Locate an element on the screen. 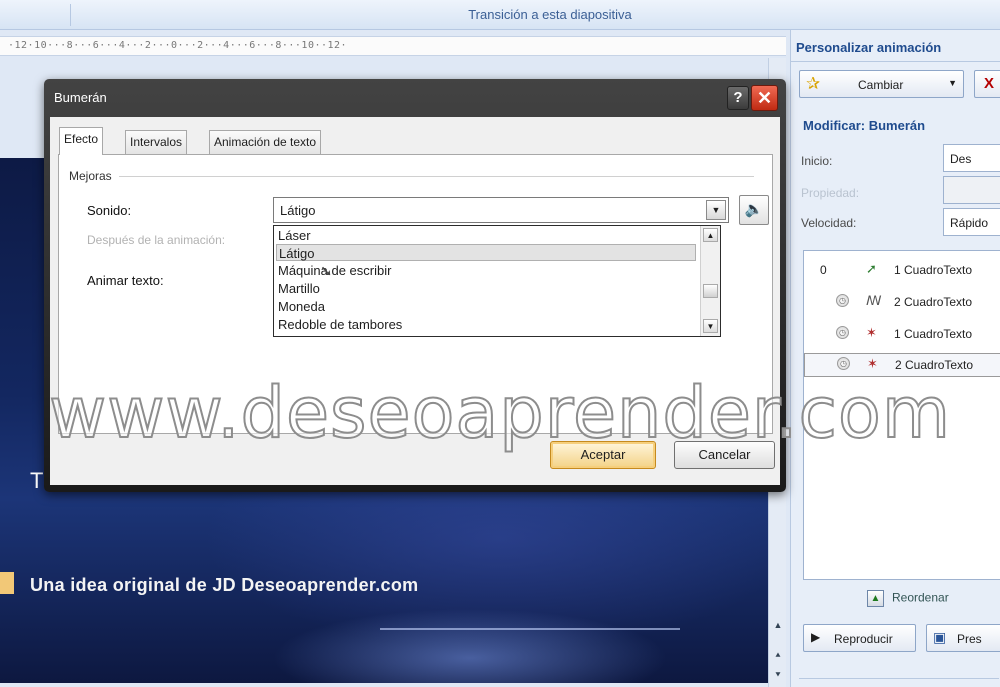  animation-list-item: ◷ ✶ 1 CuadroTexto is located at coordinates (902, 335).